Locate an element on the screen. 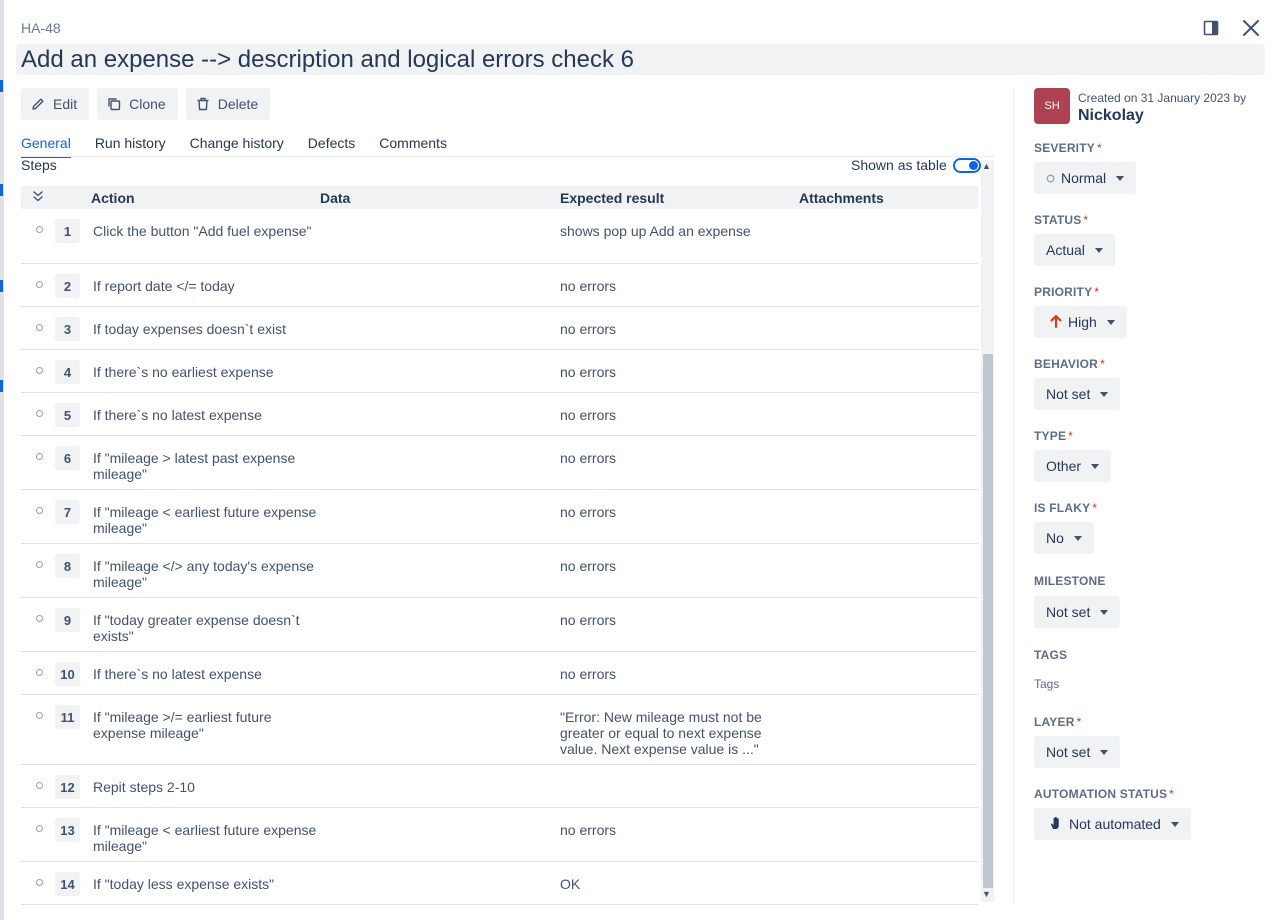 This screenshot has width=1281, height=920. step-number: 10 is located at coordinates (67, 674).